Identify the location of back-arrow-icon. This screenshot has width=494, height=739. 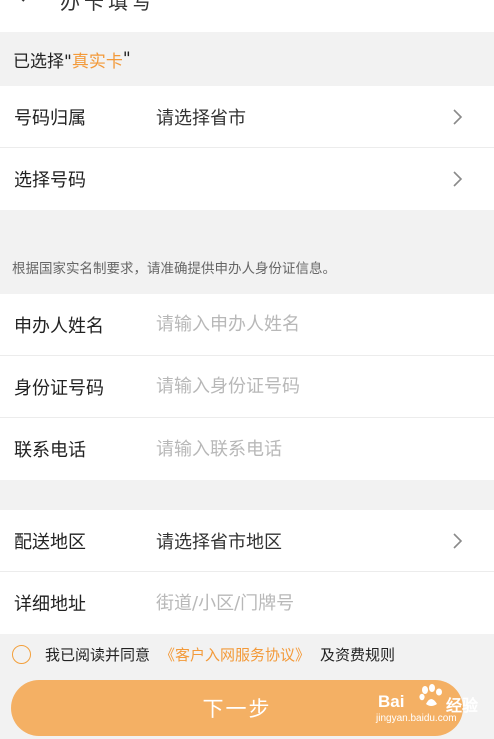
(21, 2).